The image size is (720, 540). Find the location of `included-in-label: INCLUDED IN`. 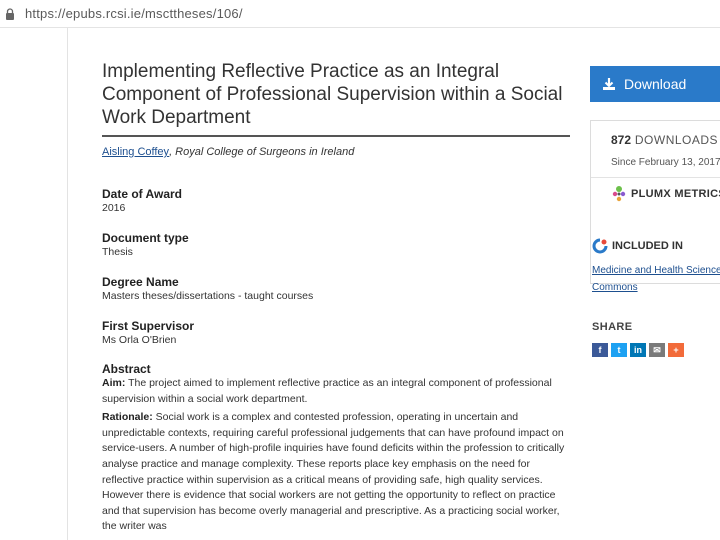

included-in-label: INCLUDED IN is located at coordinates (647, 246).